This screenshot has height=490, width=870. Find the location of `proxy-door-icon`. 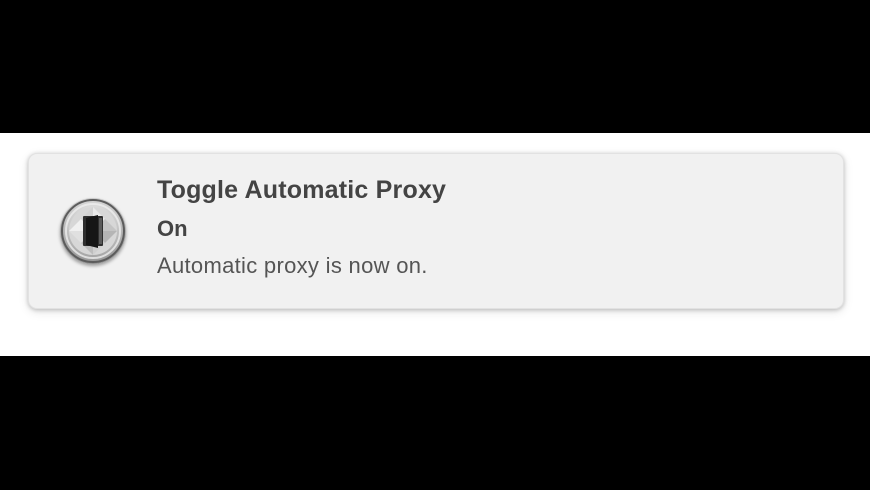

proxy-door-icon is located at coordinates (93, 231).